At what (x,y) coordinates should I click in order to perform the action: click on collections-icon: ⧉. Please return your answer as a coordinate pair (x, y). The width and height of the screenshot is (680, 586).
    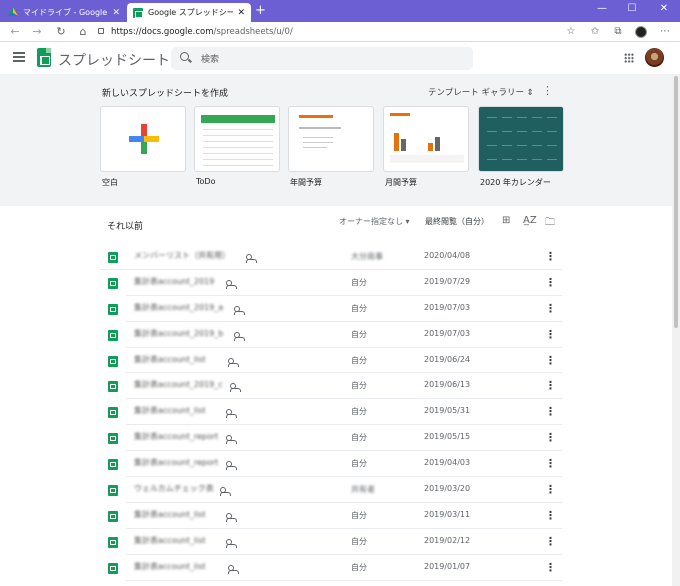
    Looking at the image, I should click on (618, 32).